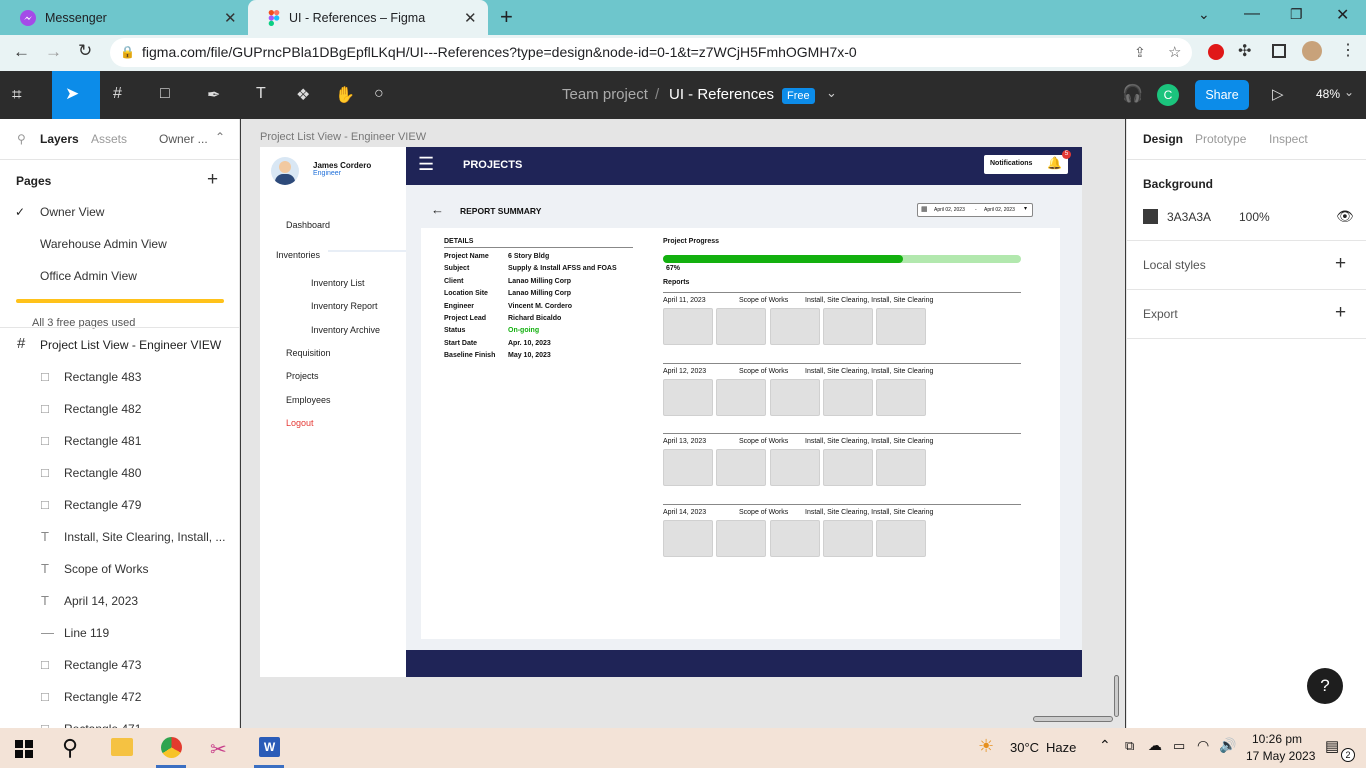  I want to click on layer-item: Rectangle 479, so click(102, 505).